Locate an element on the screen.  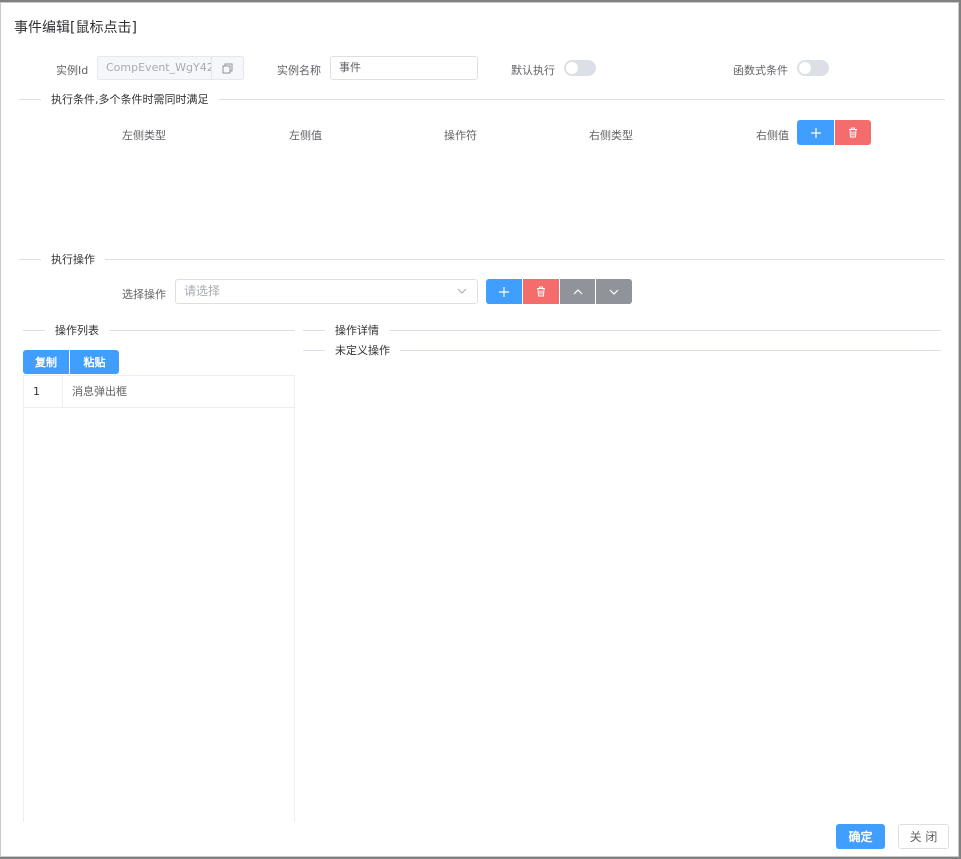
move-down-button is located at coordinates (614, 291).